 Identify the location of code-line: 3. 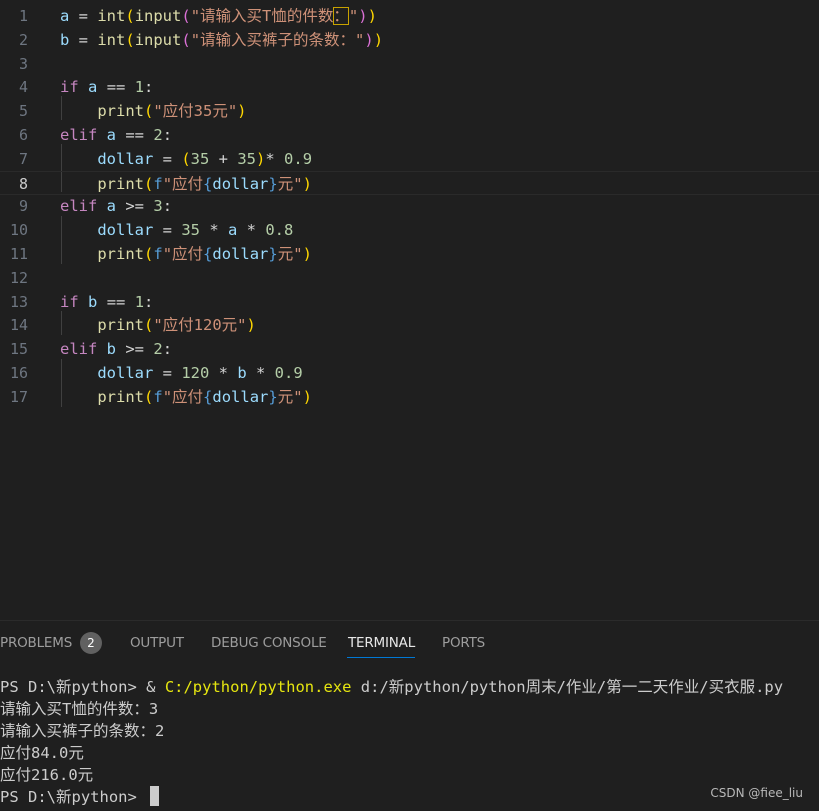
(409, 64).